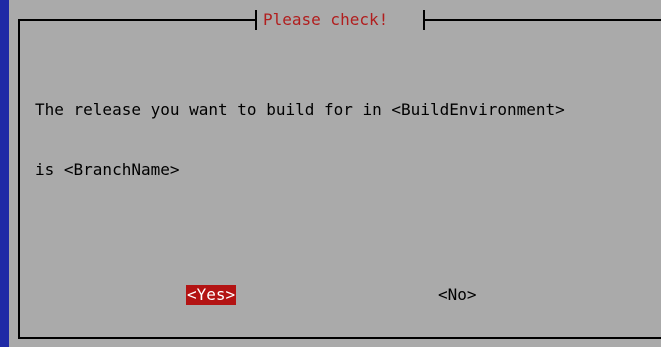 Image resolution: width=661 pixels, height=347 pixels. I want to click on no-button: <No>, so click(457, 295).